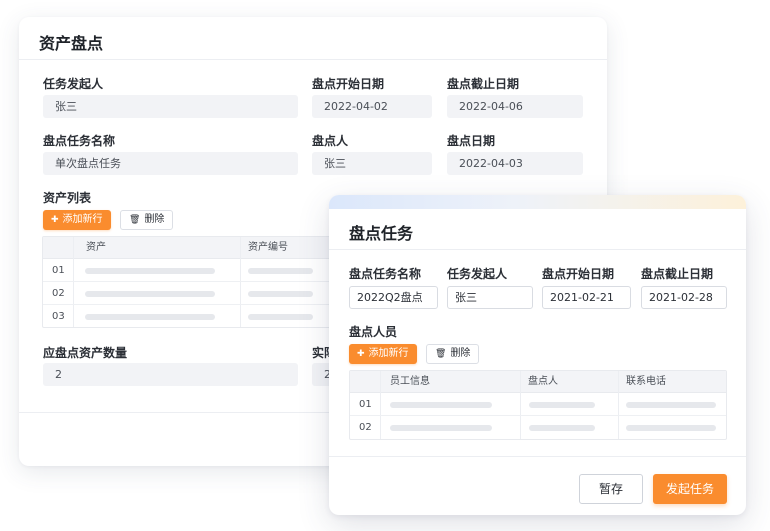  Describe the element at coordinates (690, 489) in the screenshot. I see `submit-task-button: 发起任务` at that location.